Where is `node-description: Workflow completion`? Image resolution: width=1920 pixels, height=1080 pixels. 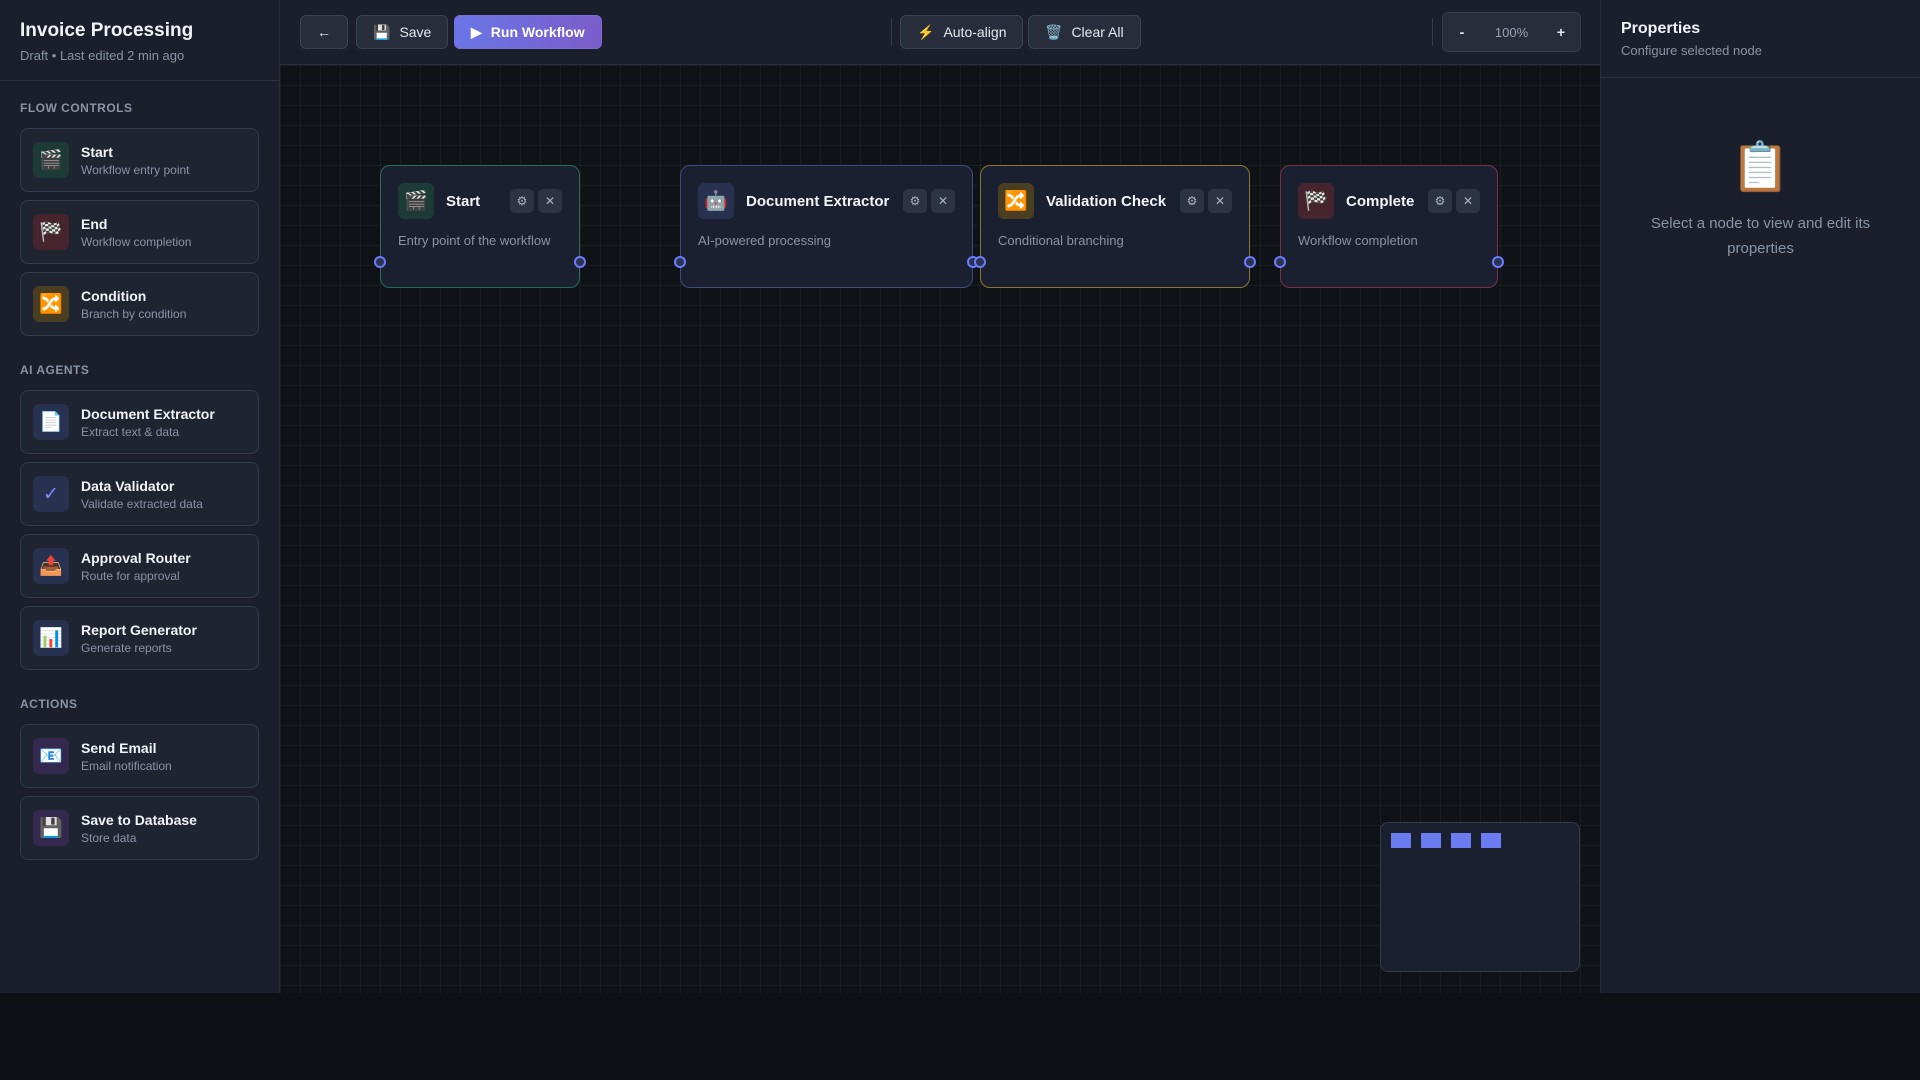
node-description: Workflow completion is located at coordinates (1358, 240).